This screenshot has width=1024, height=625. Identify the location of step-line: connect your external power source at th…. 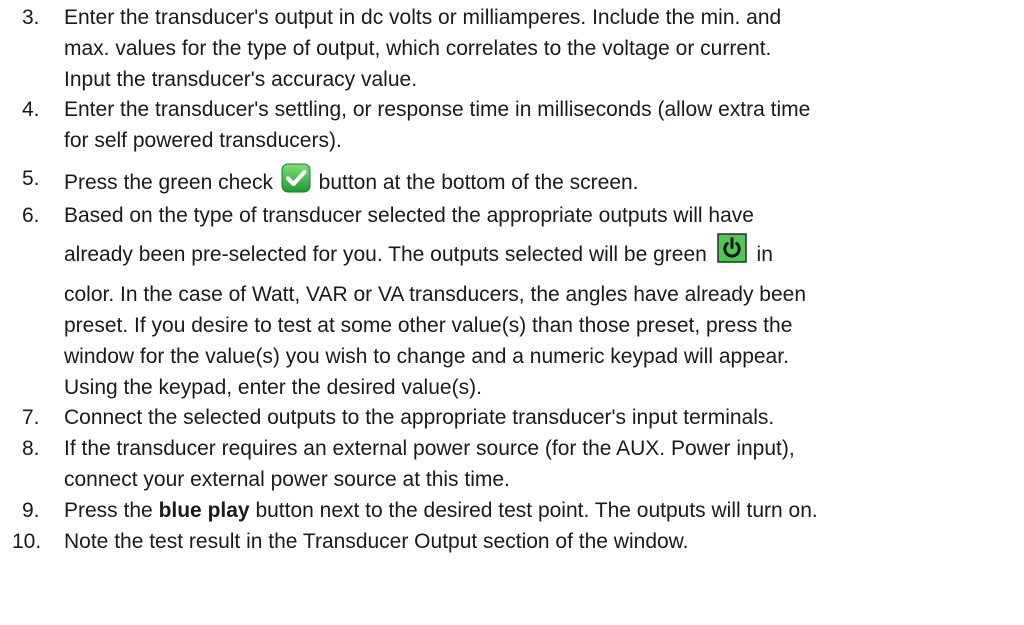
(287, 479).